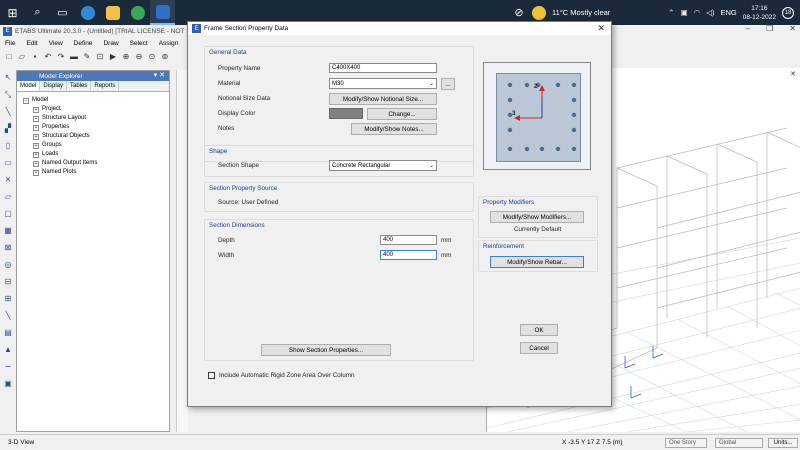 The width and height of the screenshot is (800, 450). I want to click on menu-draw: Draw, so click(110, 43).